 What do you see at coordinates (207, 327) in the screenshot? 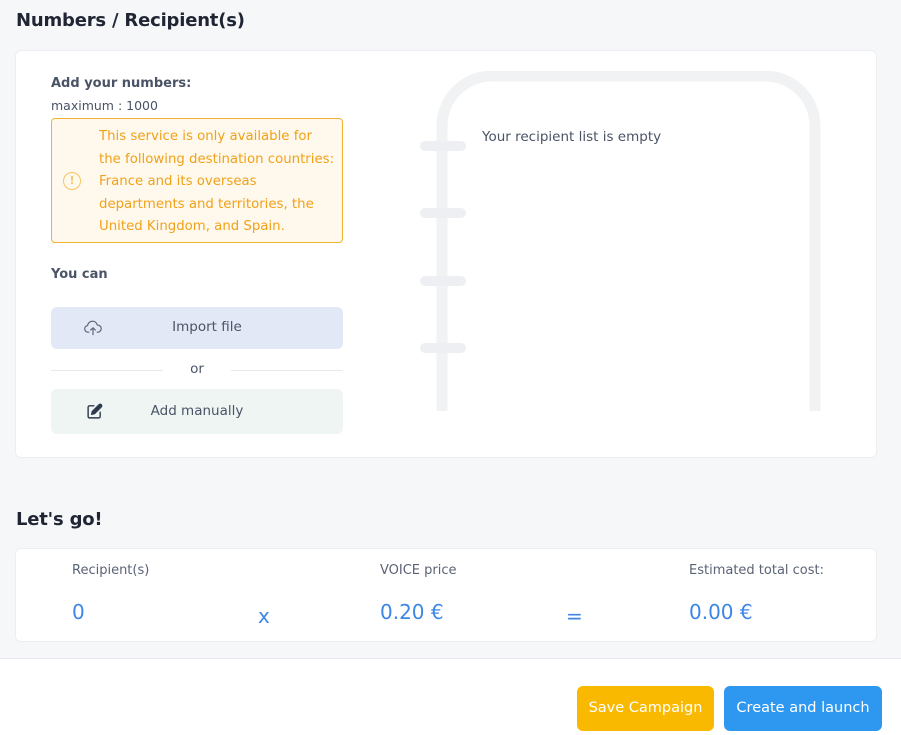
I see `import-file-label: Import file` at bounding box center [207, 327].